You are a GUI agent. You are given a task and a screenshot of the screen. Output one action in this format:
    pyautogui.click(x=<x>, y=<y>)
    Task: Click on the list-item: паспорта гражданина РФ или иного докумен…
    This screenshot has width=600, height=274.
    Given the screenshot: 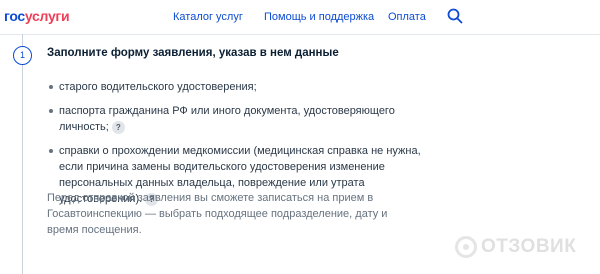 What is the action you would take?
    pyautogui.click(x=247, y=119)
    